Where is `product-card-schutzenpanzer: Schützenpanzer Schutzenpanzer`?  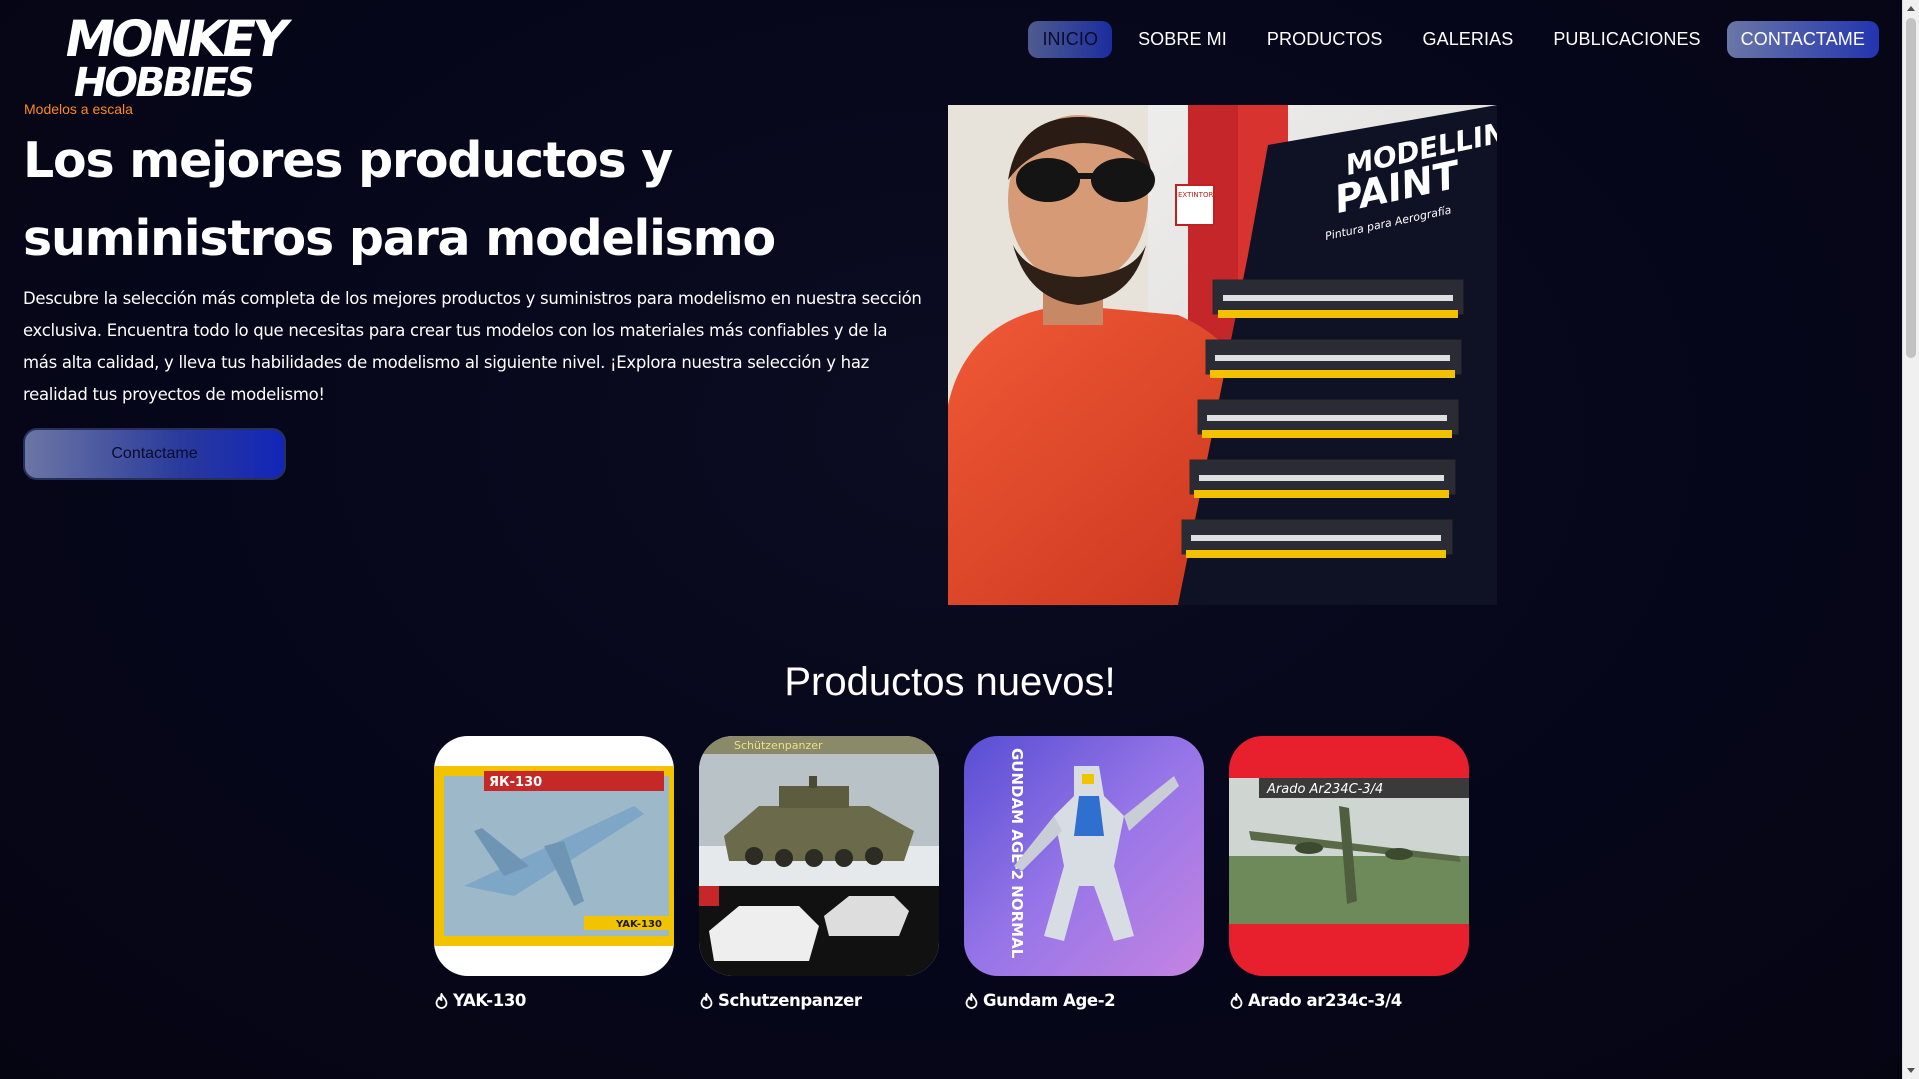
product-card-schutzenpanzer: Schützenpanzer Schutzenpanzer is located at coordinates (819, 873).